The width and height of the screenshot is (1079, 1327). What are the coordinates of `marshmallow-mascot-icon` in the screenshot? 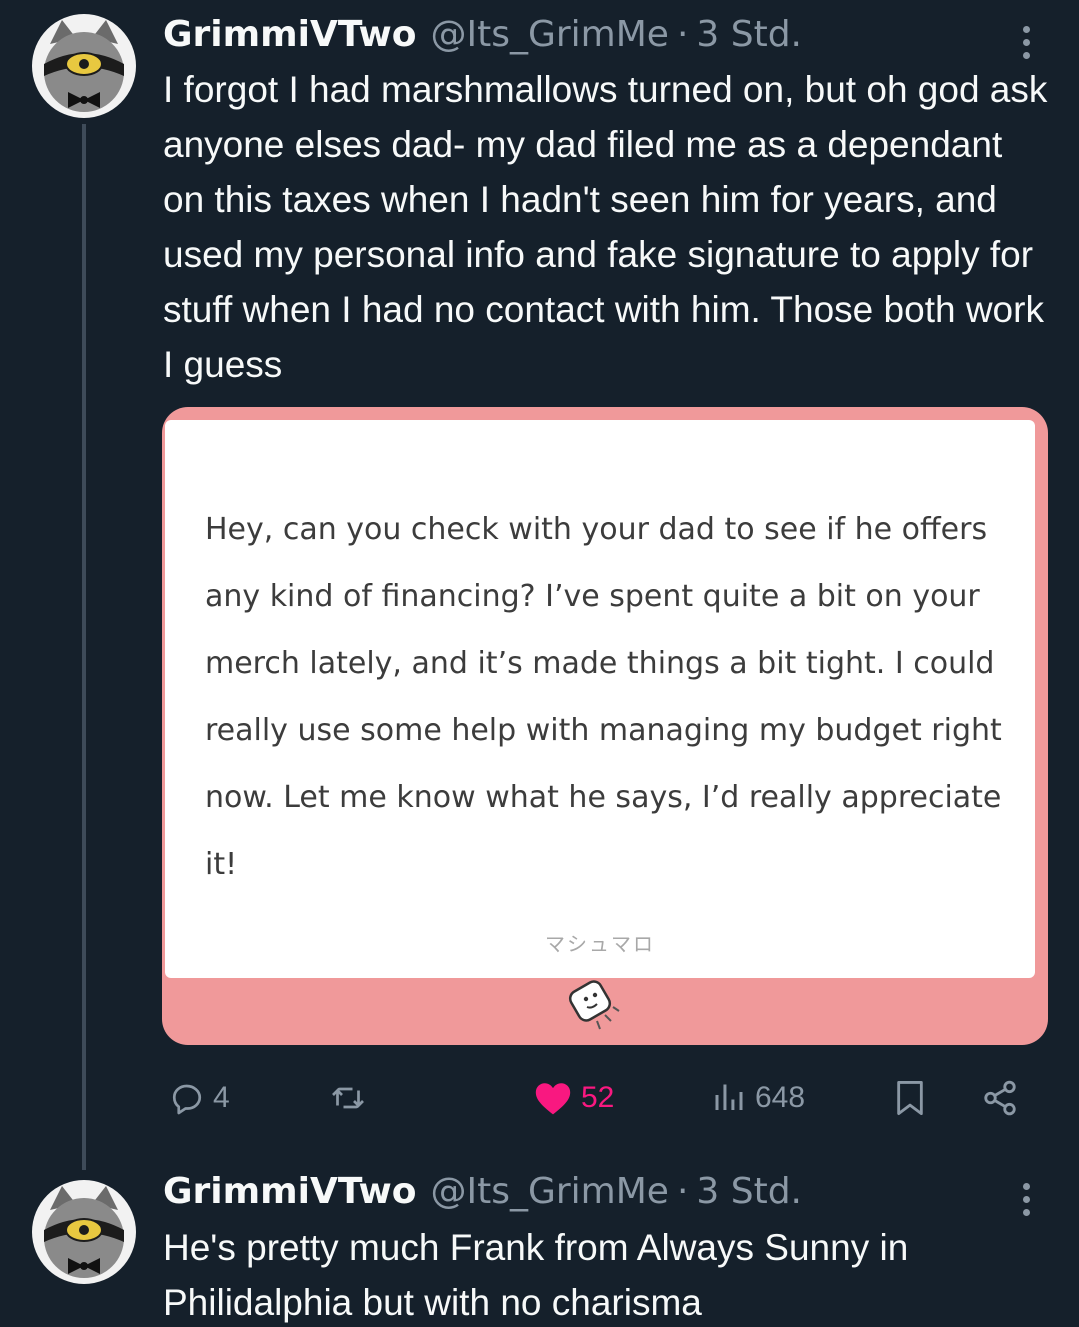 It's located at (594, 1005).